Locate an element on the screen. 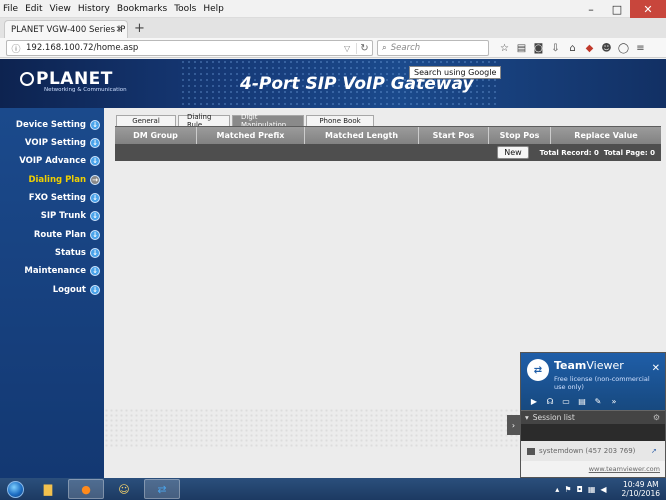  taskbar-firefox: ● is located at coordinates (86, 489).